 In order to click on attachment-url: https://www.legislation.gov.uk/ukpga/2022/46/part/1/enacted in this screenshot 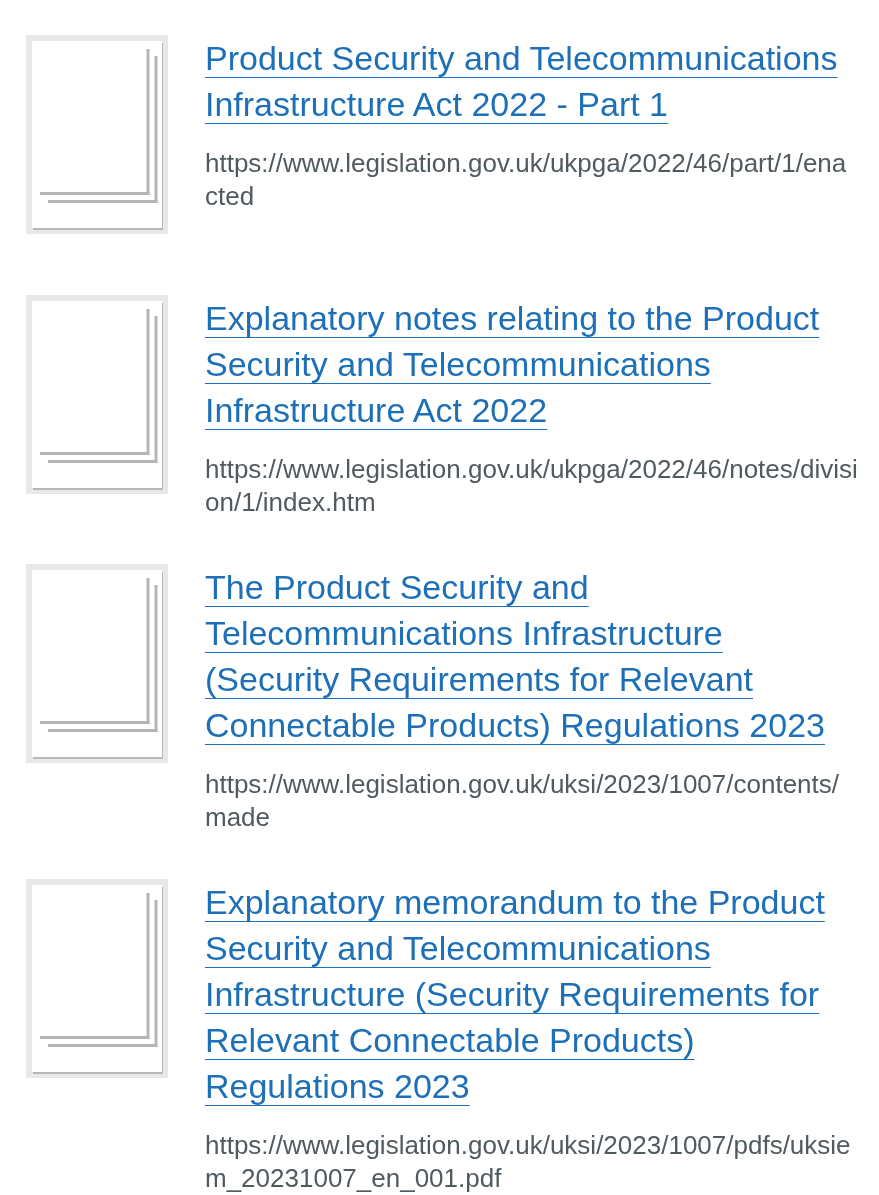, I will do `click(526, 180)`.